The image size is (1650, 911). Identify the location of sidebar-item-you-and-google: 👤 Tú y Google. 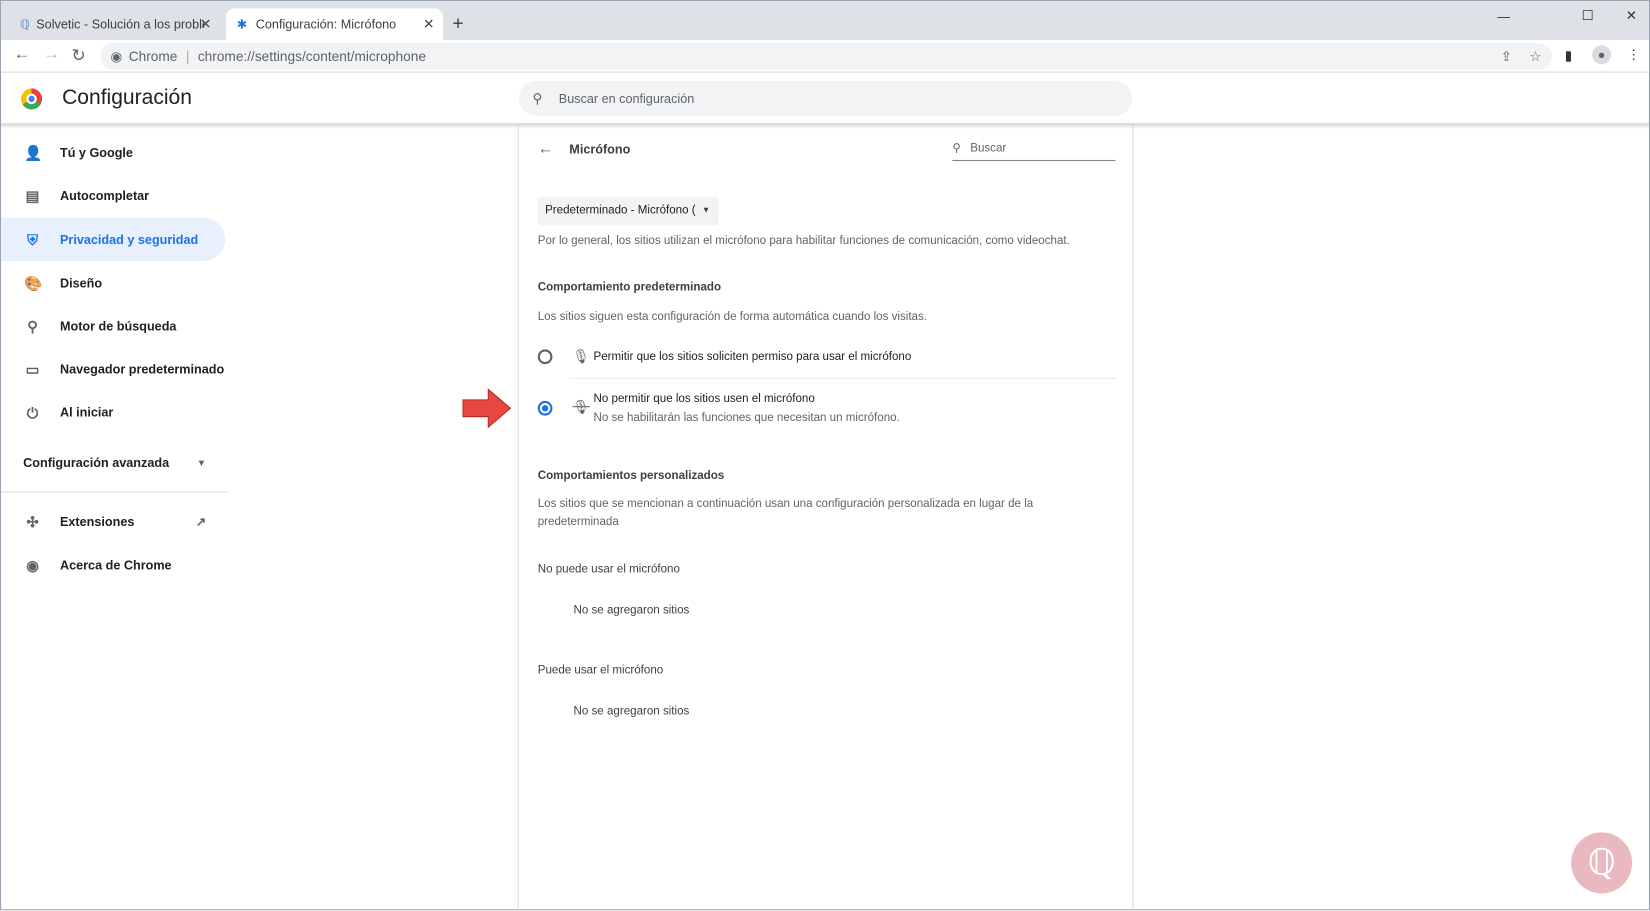
(113, 151).